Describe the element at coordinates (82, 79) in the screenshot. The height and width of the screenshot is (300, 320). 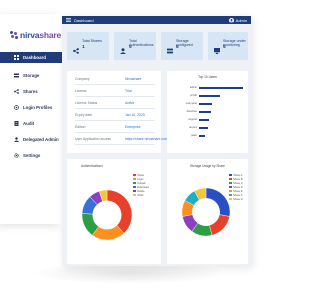
I see `license-key: Company` at that location.